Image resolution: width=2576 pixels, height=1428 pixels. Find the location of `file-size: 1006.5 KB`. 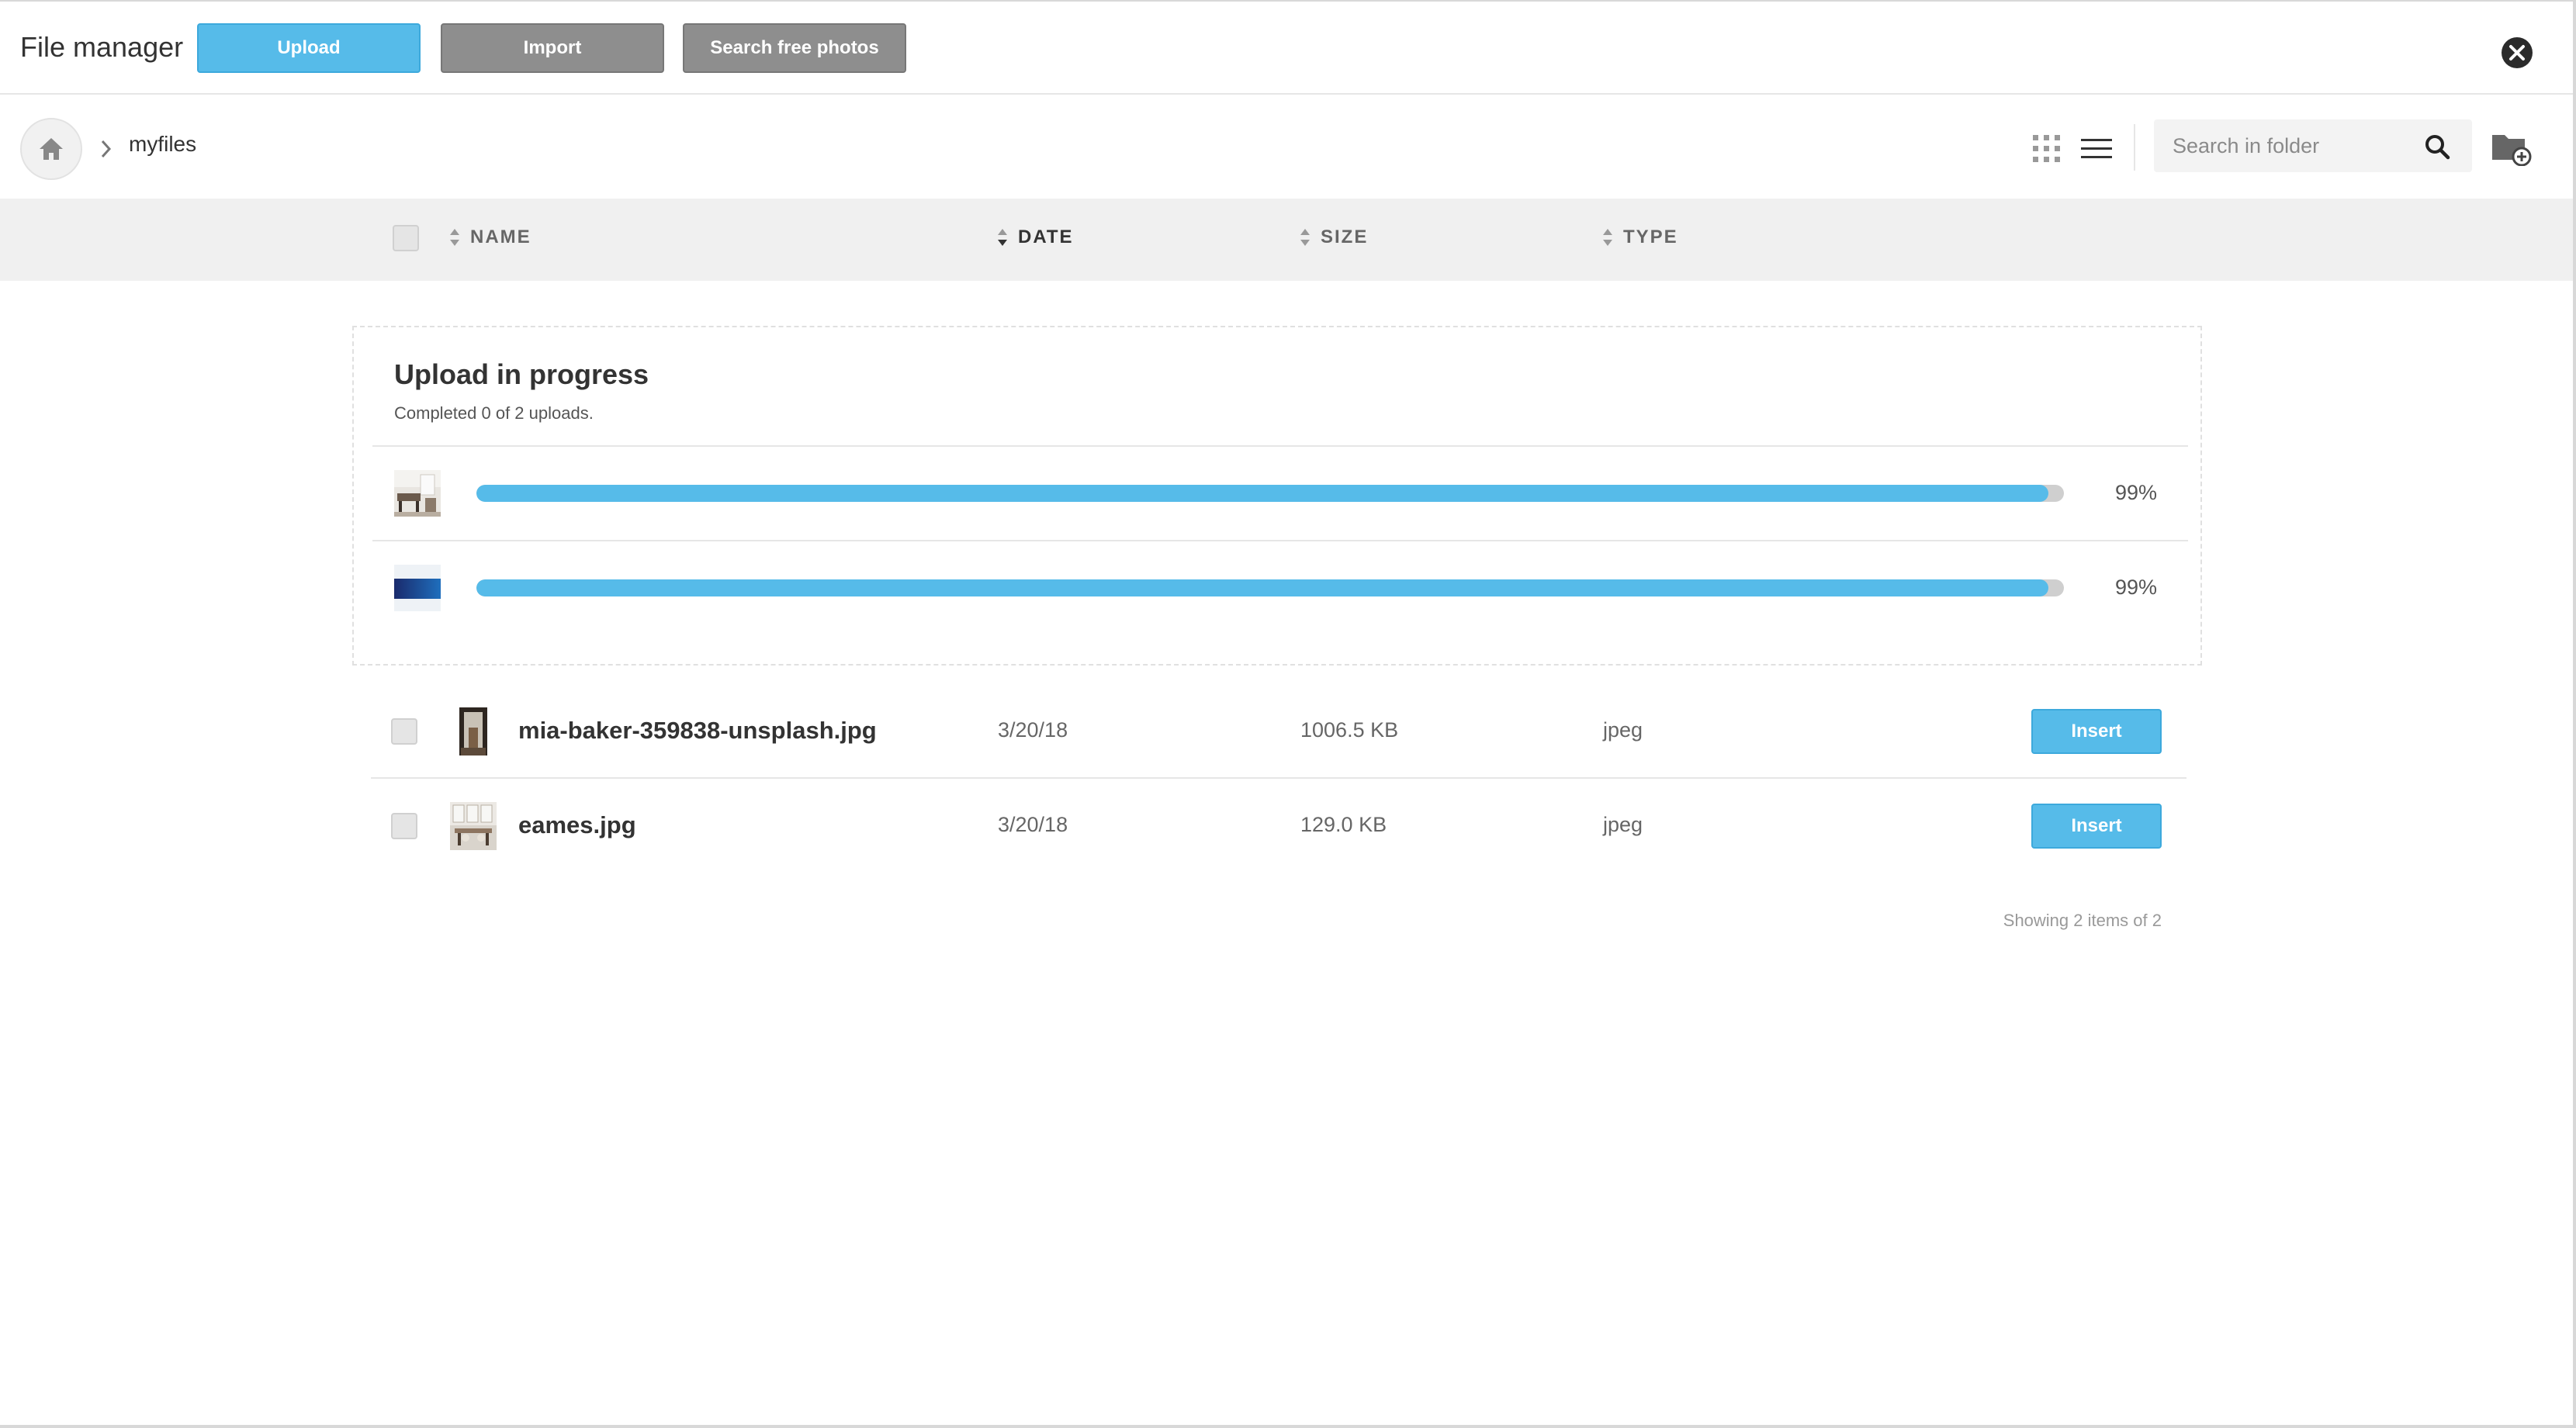

file-size: 1006.5 KB is located at coordinates (1349, 730).